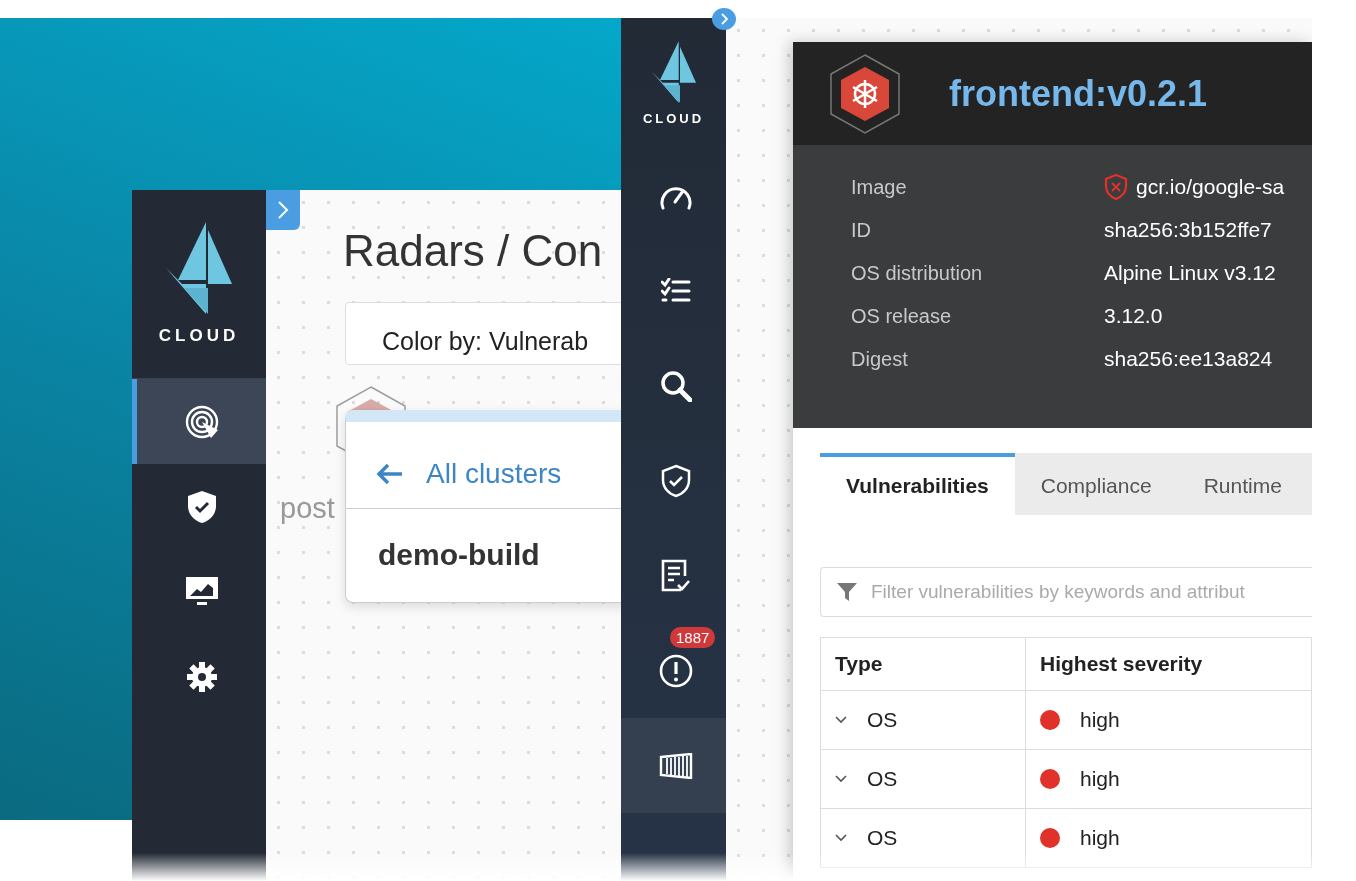 The image size is (1356, 881). I want to click on detail-value: Alpine Linux v3.12, so click(1190, 273).